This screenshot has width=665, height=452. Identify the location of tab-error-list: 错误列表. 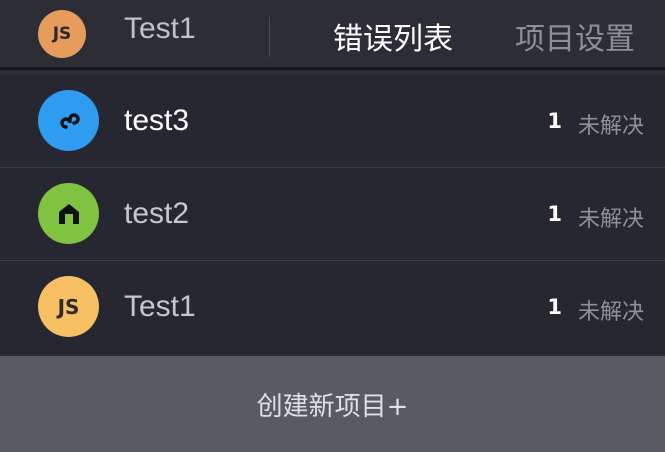
(393, 36).